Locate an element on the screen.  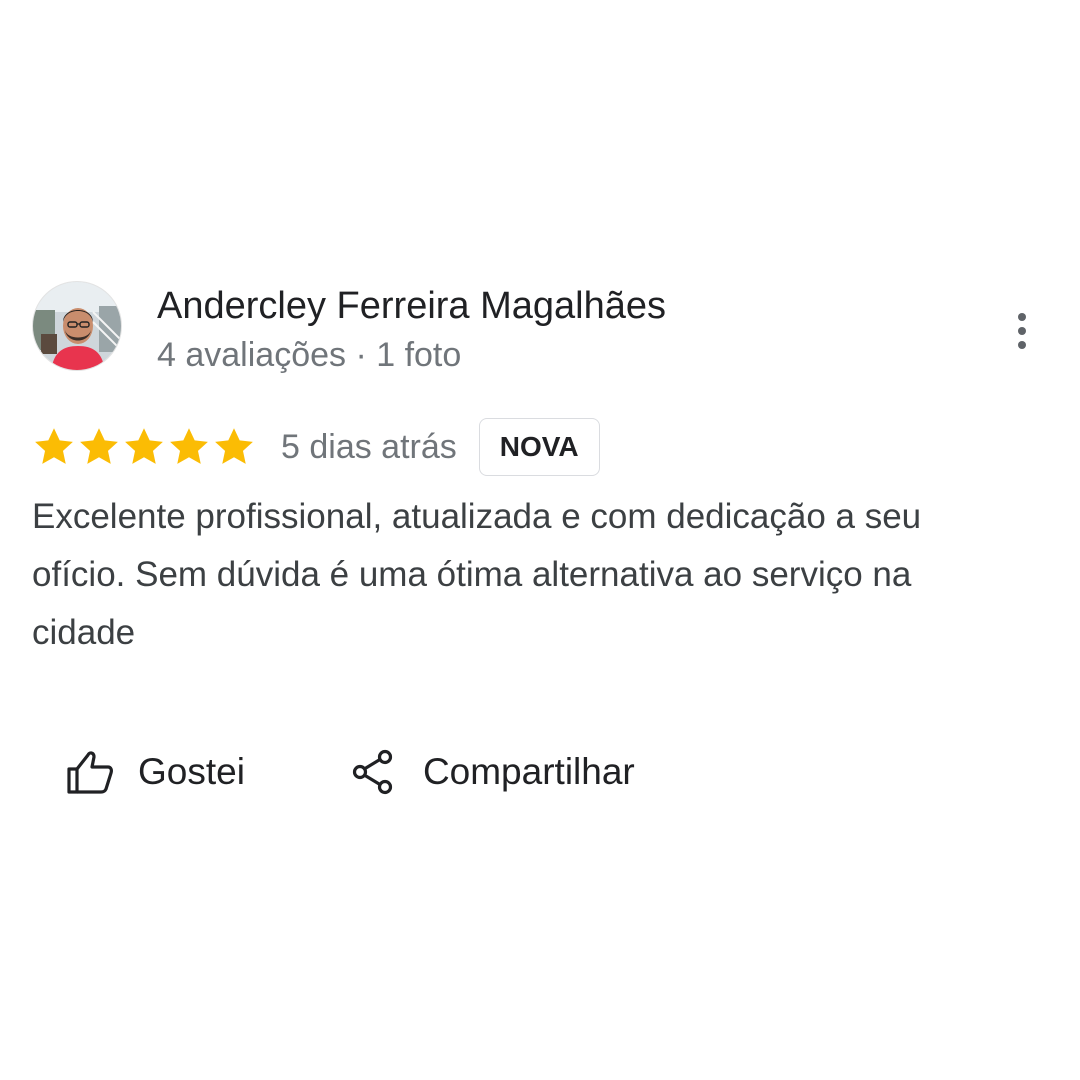
more-vert-icon is located at coordinates (1022, 331).